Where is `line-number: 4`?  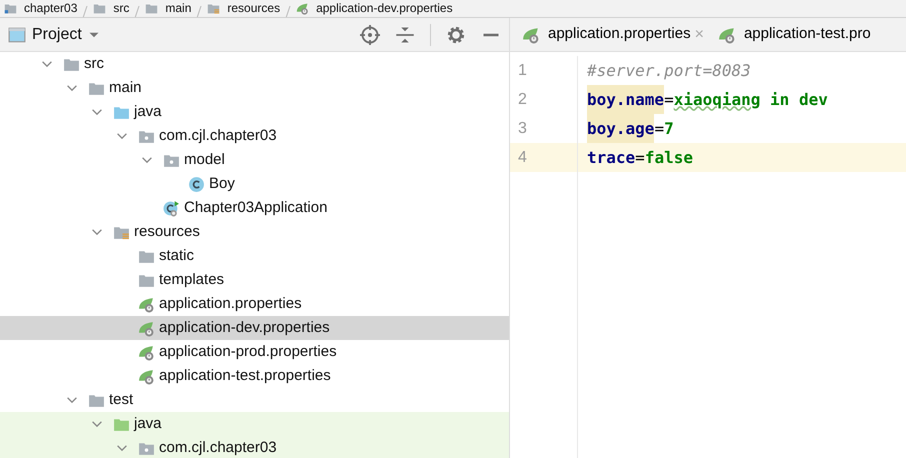
line-number: 4 is located at coordinates (543, 157).